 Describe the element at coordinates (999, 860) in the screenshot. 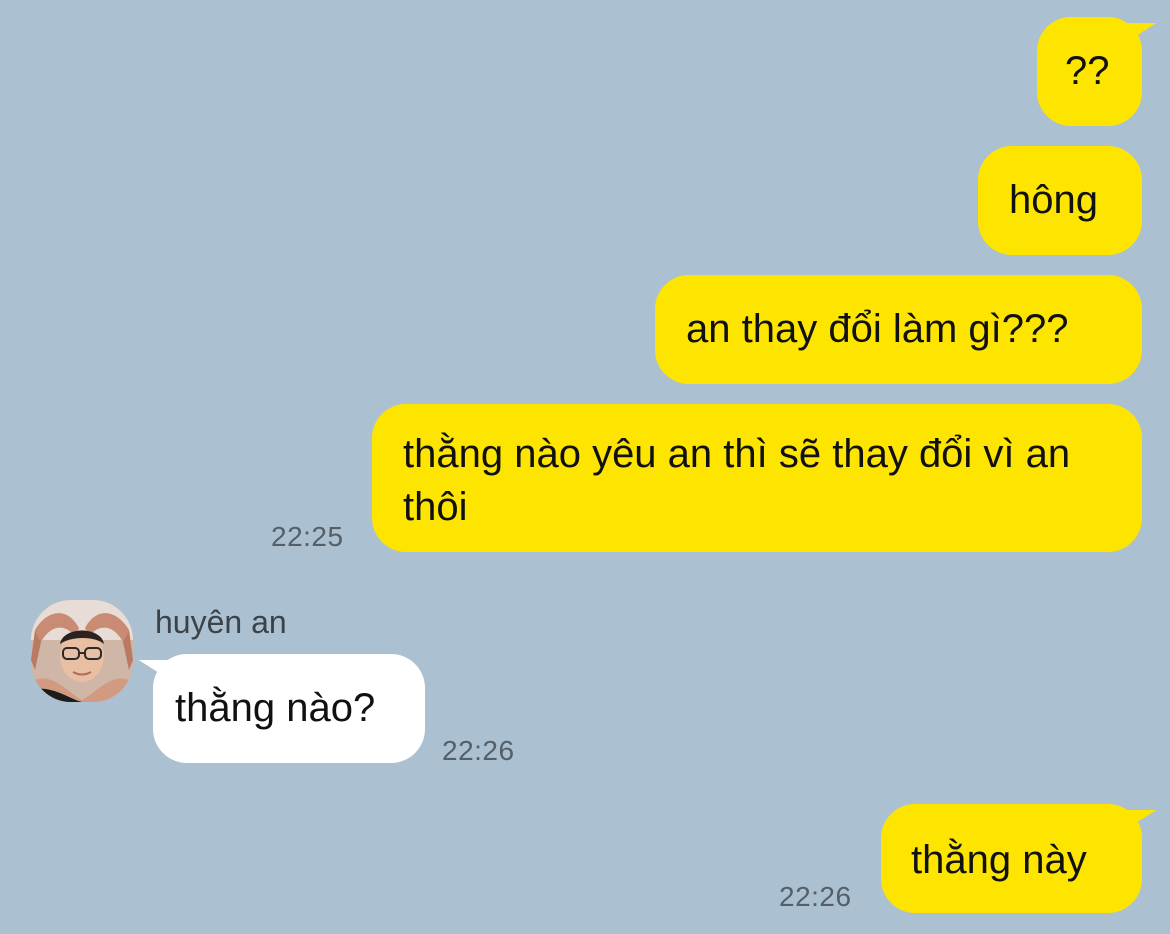

I see `message-text: thằng này` at that location.